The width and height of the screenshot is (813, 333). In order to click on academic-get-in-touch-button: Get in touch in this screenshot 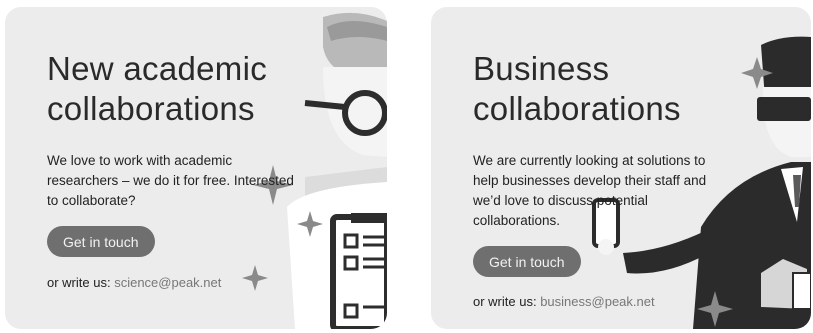, I will do `click(101, 241)`.